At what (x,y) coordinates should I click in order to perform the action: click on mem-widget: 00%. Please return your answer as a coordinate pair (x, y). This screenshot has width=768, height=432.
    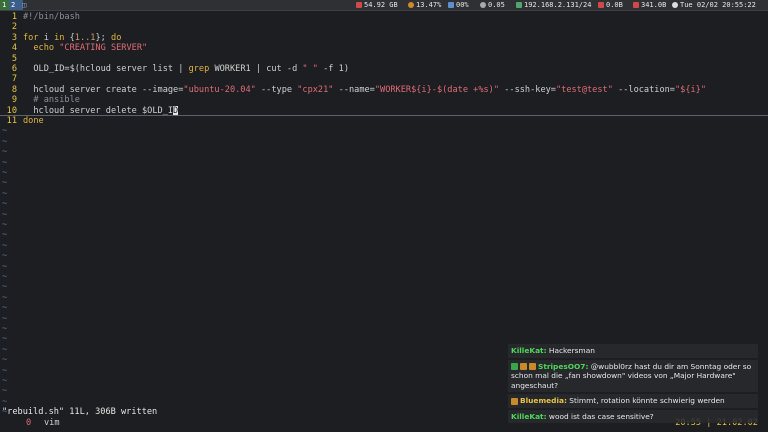
    Looking at the image, I should click on (458, 5).